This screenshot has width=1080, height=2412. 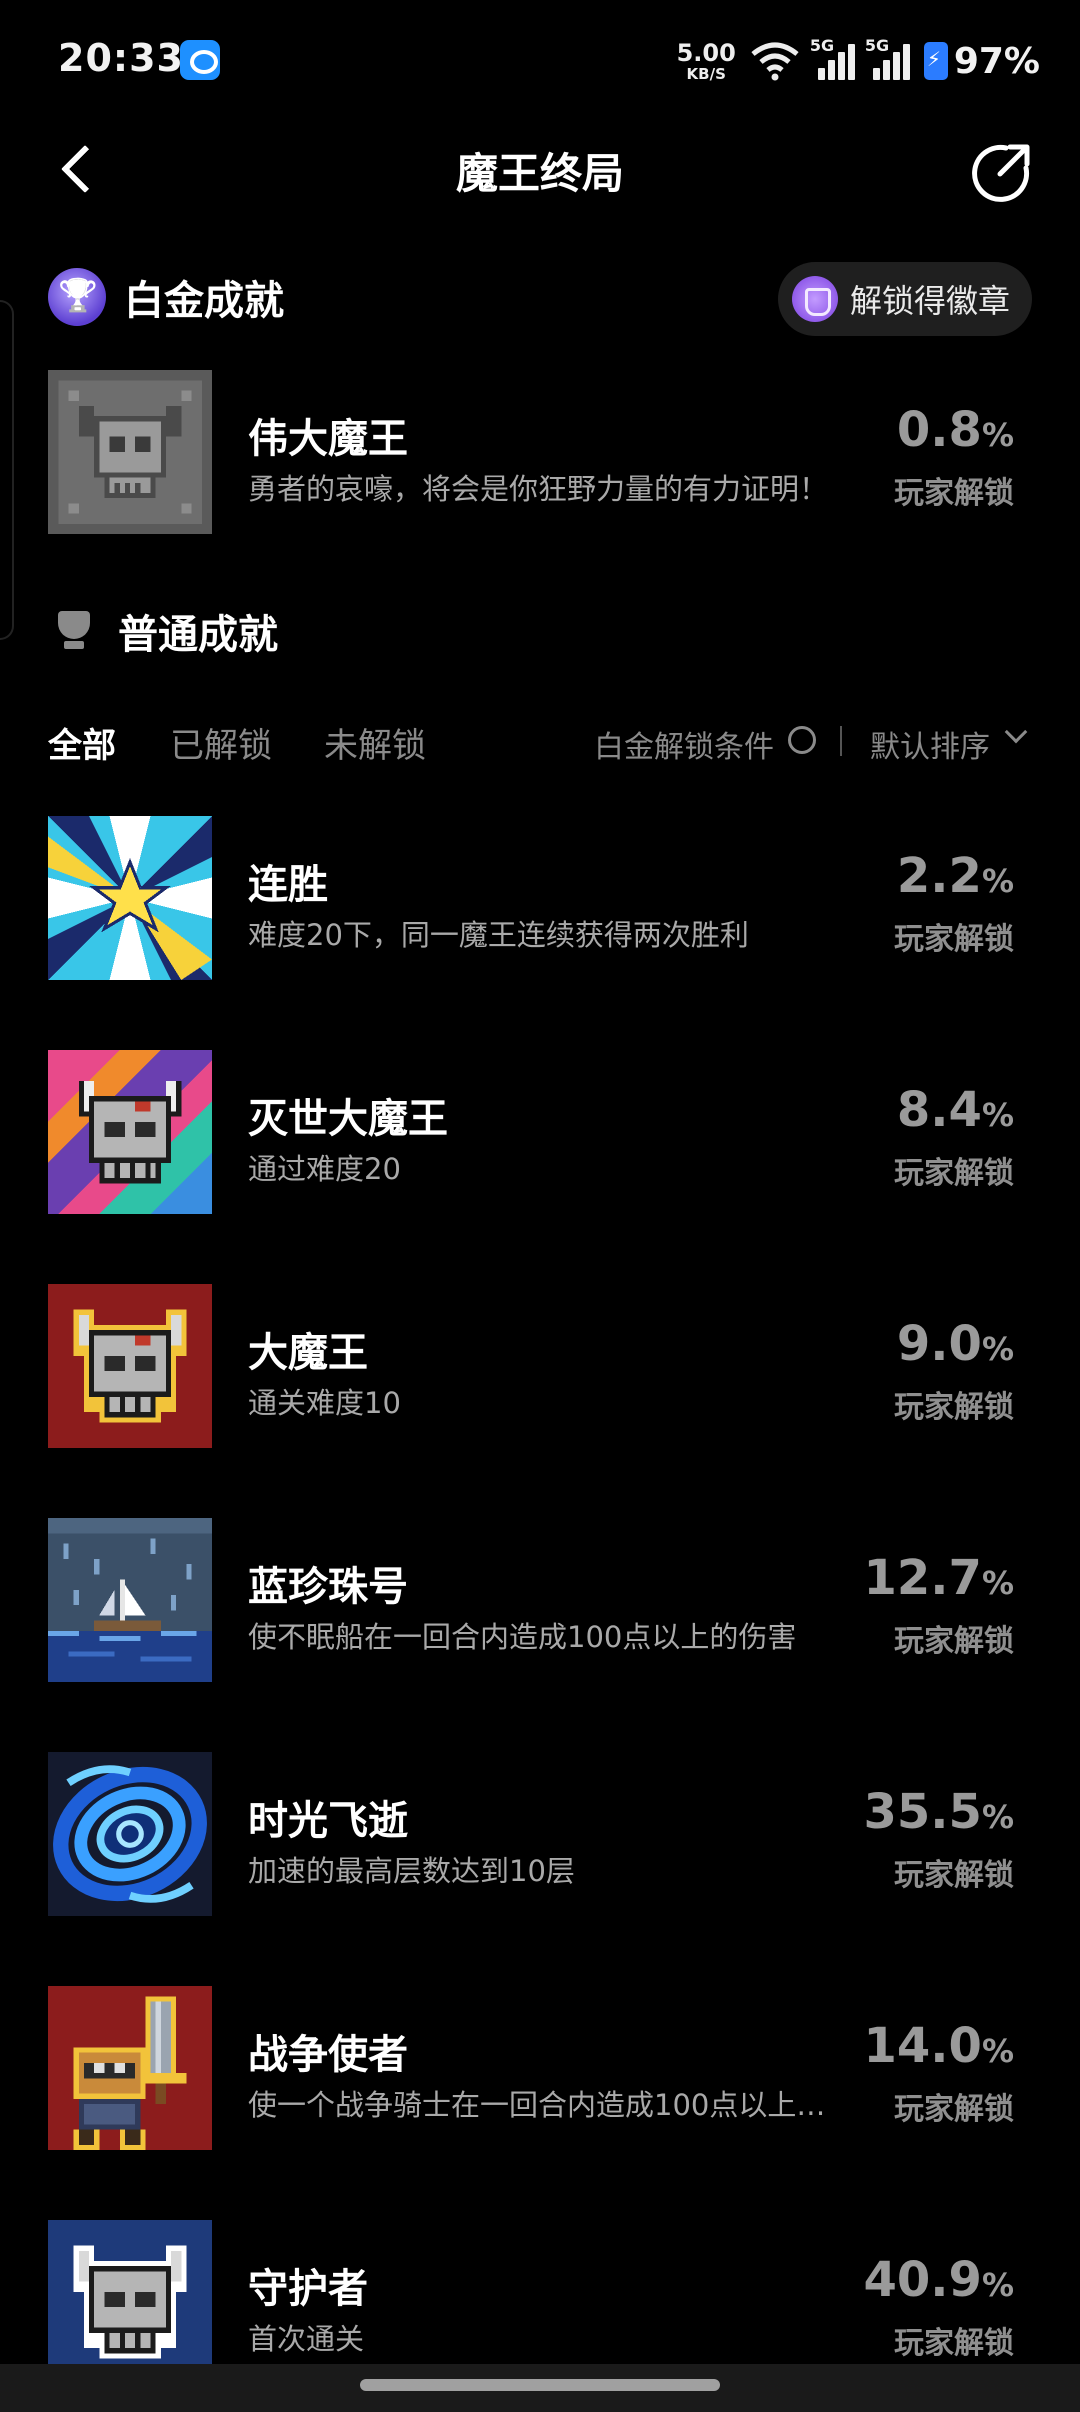 What do you see at coordinates (540, 2385) in the screenshot?
I see `home-indicator` at bounding box center [540, 2385].